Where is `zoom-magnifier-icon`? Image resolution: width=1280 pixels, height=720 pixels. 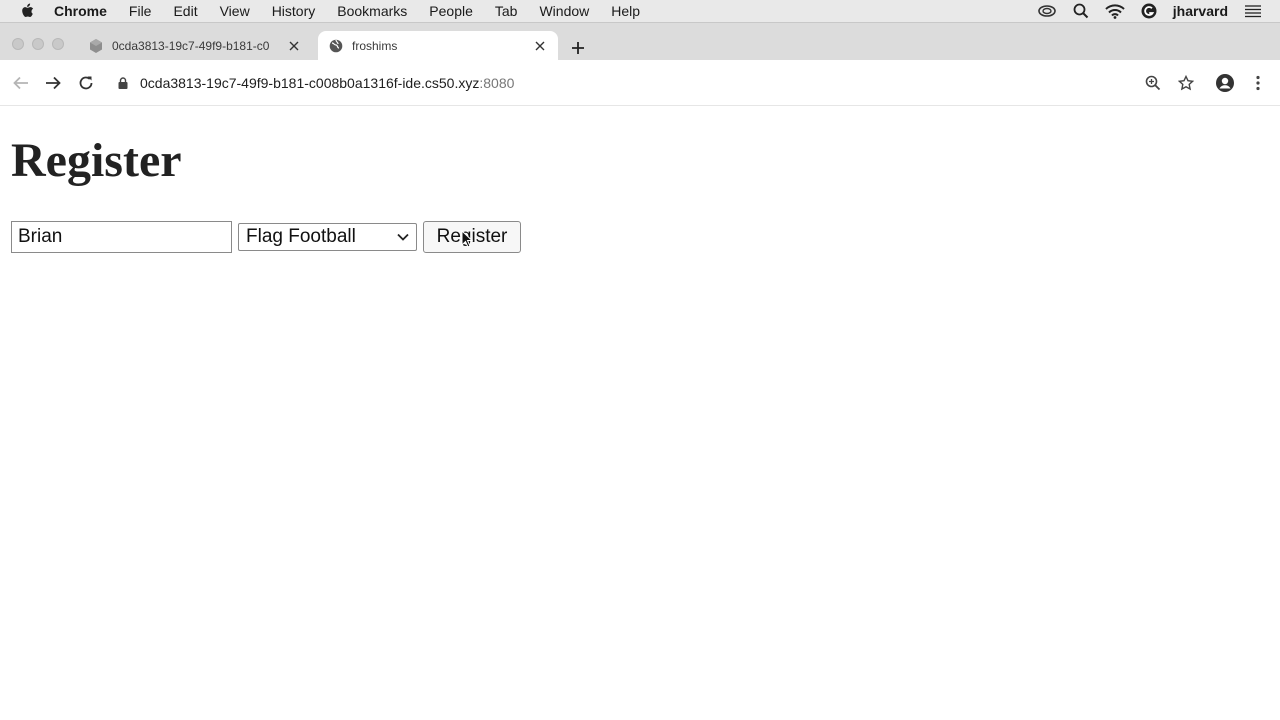 zoom-magnifier-icon is located at coordinates (1153, 83).